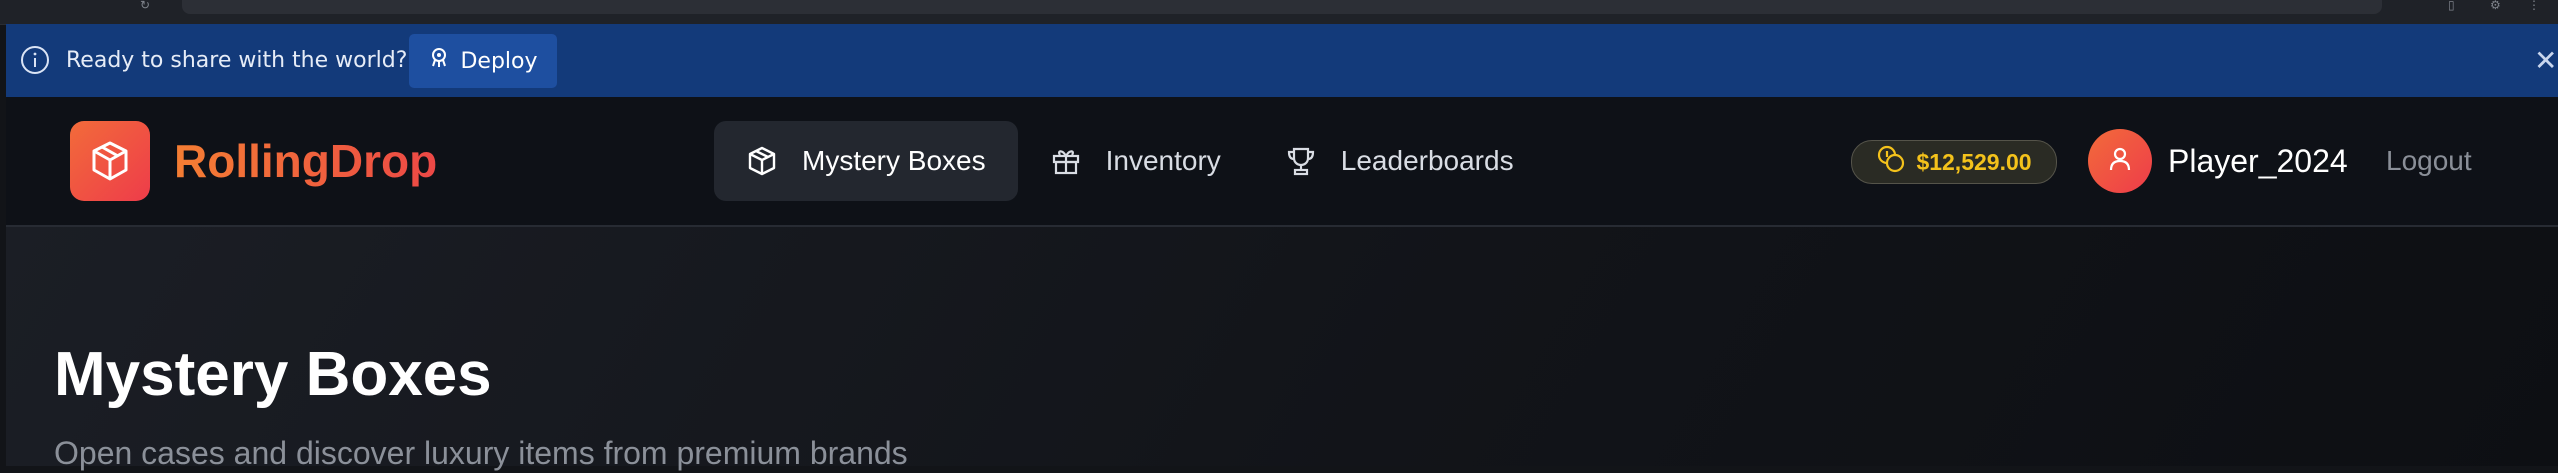 The image size is (2558, 473). I want to click on balance-amount: $12,529.00, so click(1974, 161).